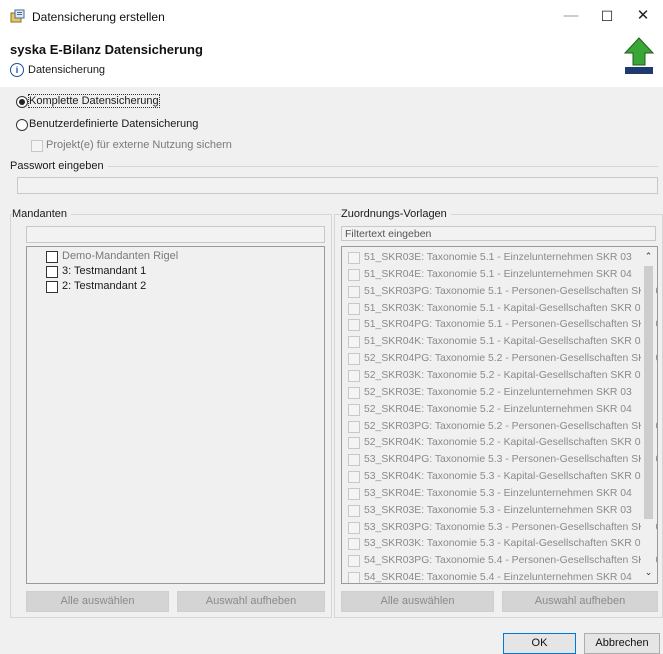 This screenshot has height=654, width=663. I want to click on scrollbar-thumb, so click(648, 392).